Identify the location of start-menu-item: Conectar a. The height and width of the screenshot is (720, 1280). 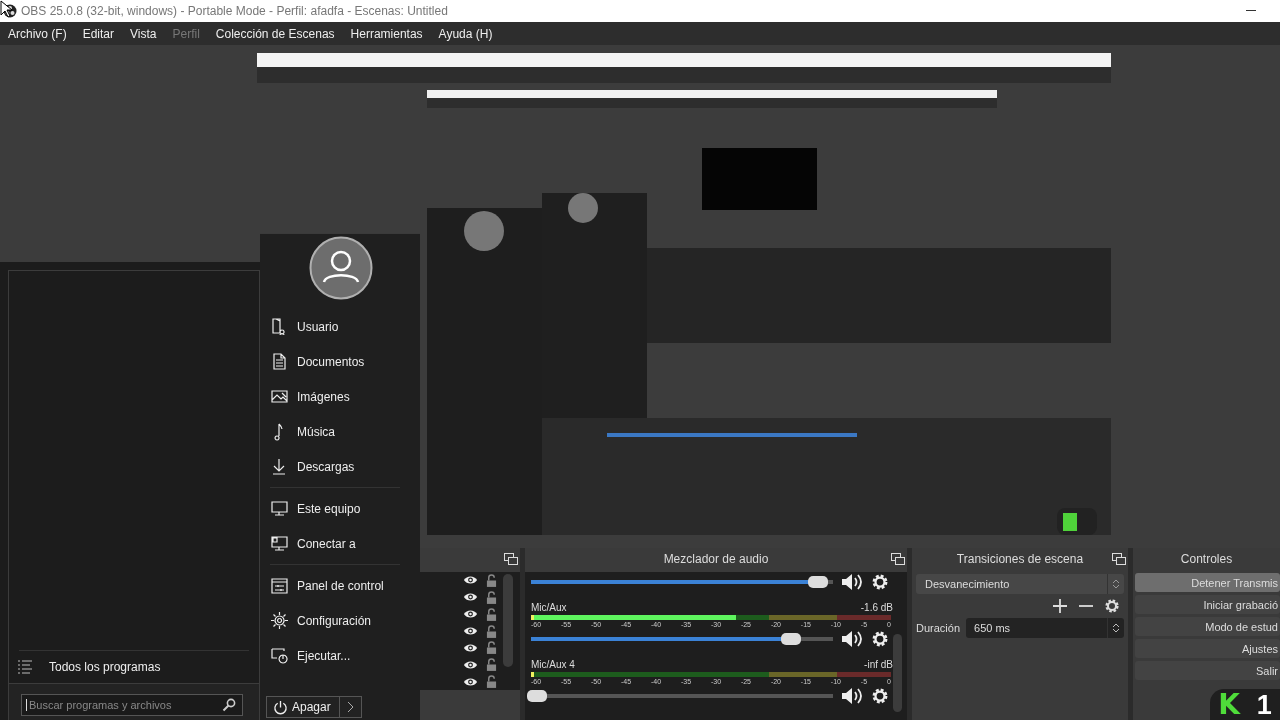
(335, 543).